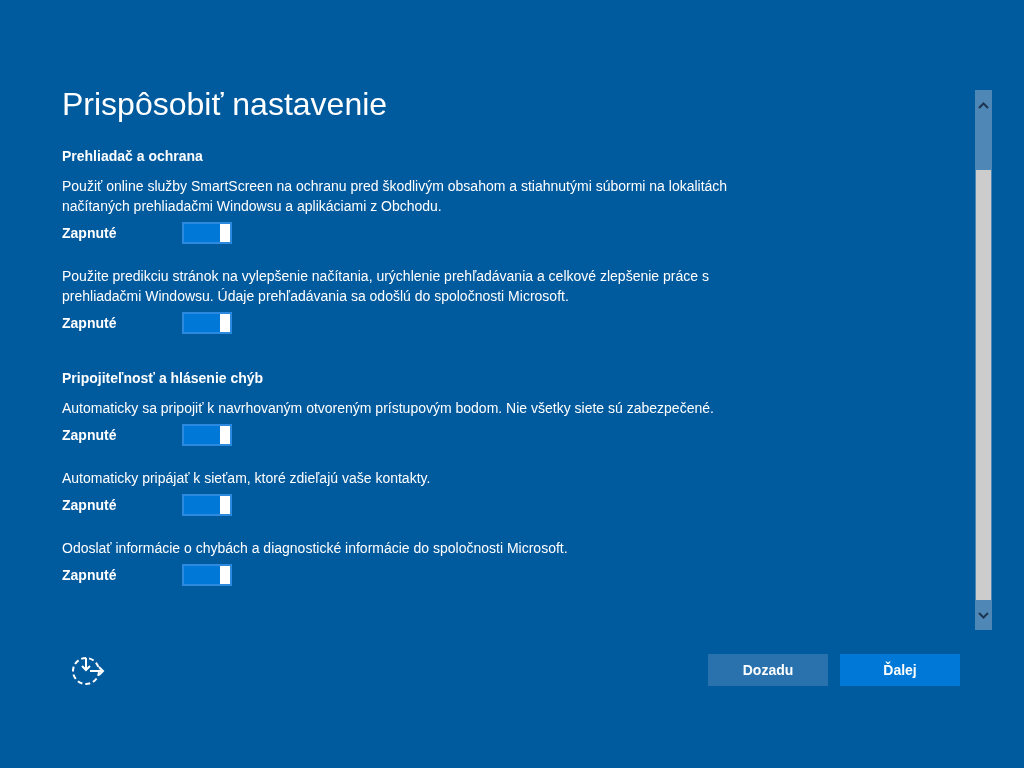  What do you see at coordinates (900, 670) in the screenshot?
I see `next-button: Ďalej` at bounding box center [900, 670].